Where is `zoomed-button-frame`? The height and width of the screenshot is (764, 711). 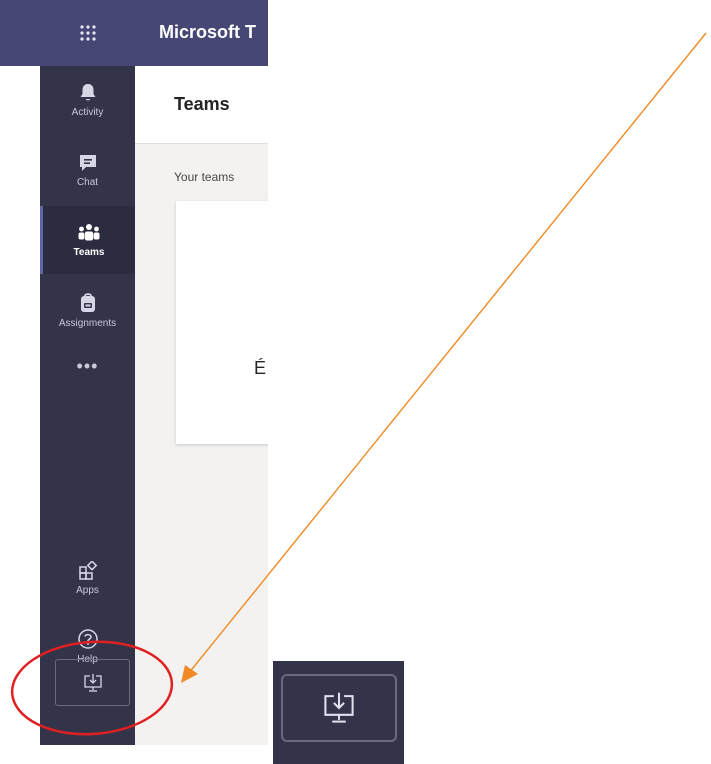 zoomed-button-frame is located at coordinates (339, 708).